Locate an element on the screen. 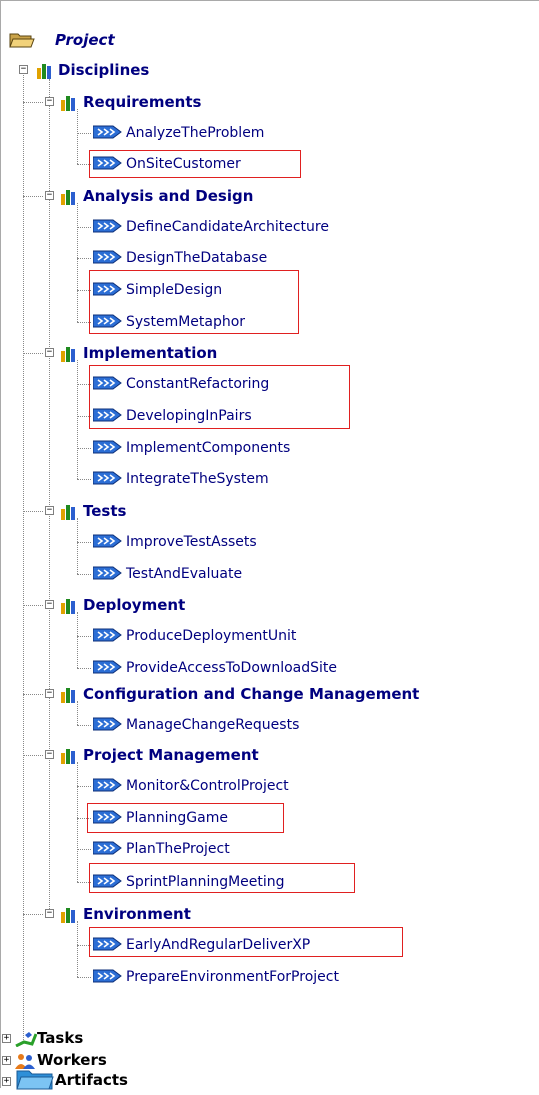  tree-node-label: Monitor&ControlProject is located at coordinates (207, 786).